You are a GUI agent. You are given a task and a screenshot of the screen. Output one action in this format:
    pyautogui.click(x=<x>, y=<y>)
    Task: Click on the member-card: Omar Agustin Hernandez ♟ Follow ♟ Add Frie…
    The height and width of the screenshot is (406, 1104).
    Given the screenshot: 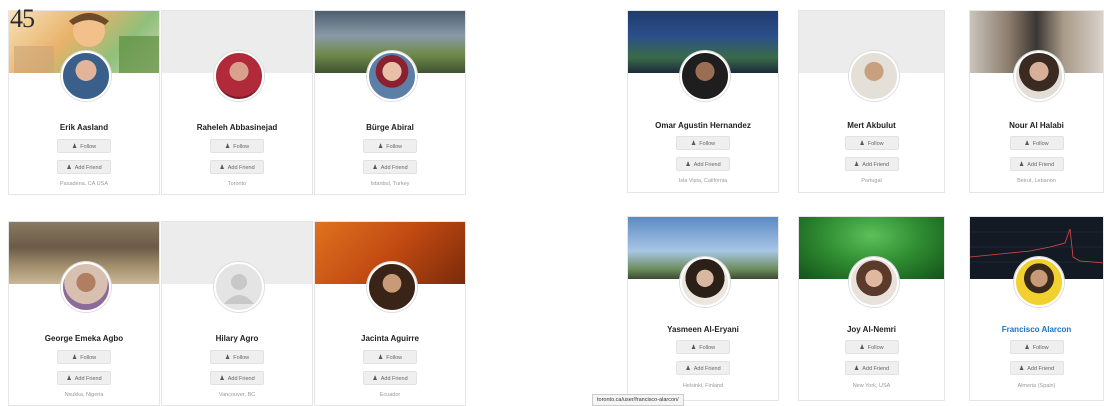 What is the action you would take?
    pyautogui.click(x=703, y=101)
    